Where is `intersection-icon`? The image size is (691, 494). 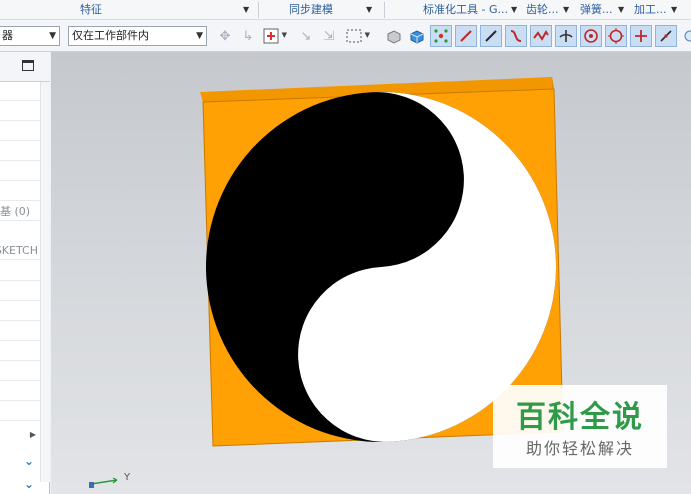 intersection-icon is located at coordinates (566, 36).